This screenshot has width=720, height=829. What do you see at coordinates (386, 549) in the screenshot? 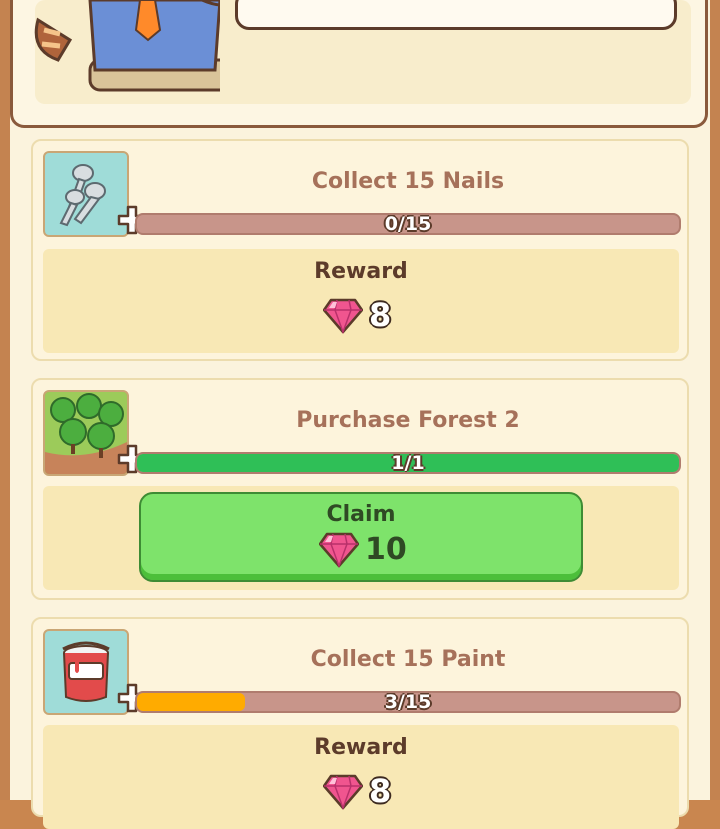
I see `claim-value: 10` at bounding box center [386, 549].